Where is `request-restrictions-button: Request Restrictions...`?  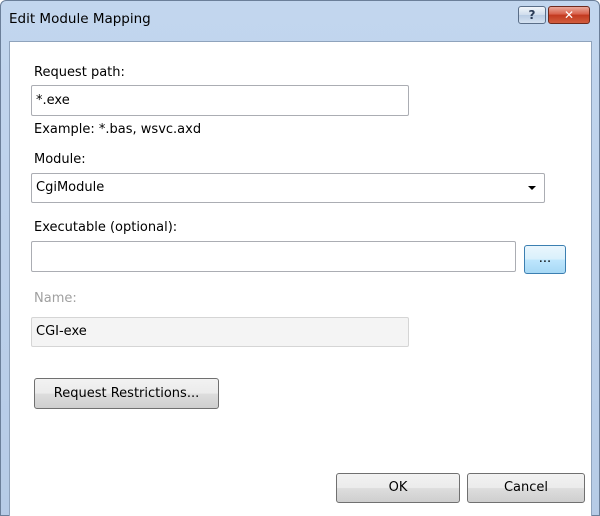
request-restrictions-button: Request Restrictions... is located at coordinates (126, 393).